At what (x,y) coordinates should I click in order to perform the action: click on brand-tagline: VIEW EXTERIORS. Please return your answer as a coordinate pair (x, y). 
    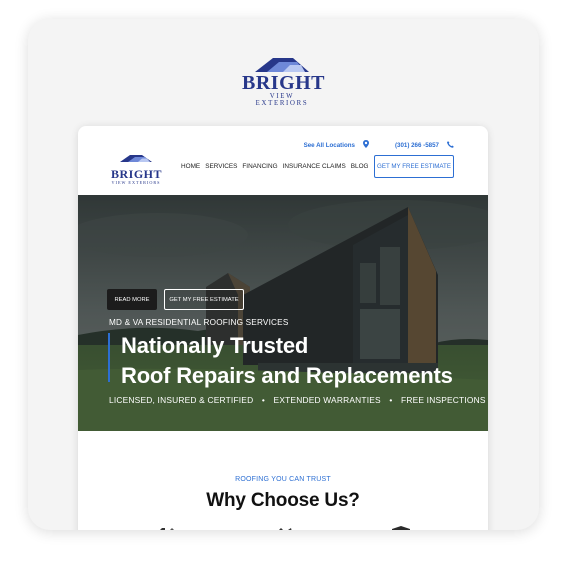
    Looking at the image, I should click on (282, 100).